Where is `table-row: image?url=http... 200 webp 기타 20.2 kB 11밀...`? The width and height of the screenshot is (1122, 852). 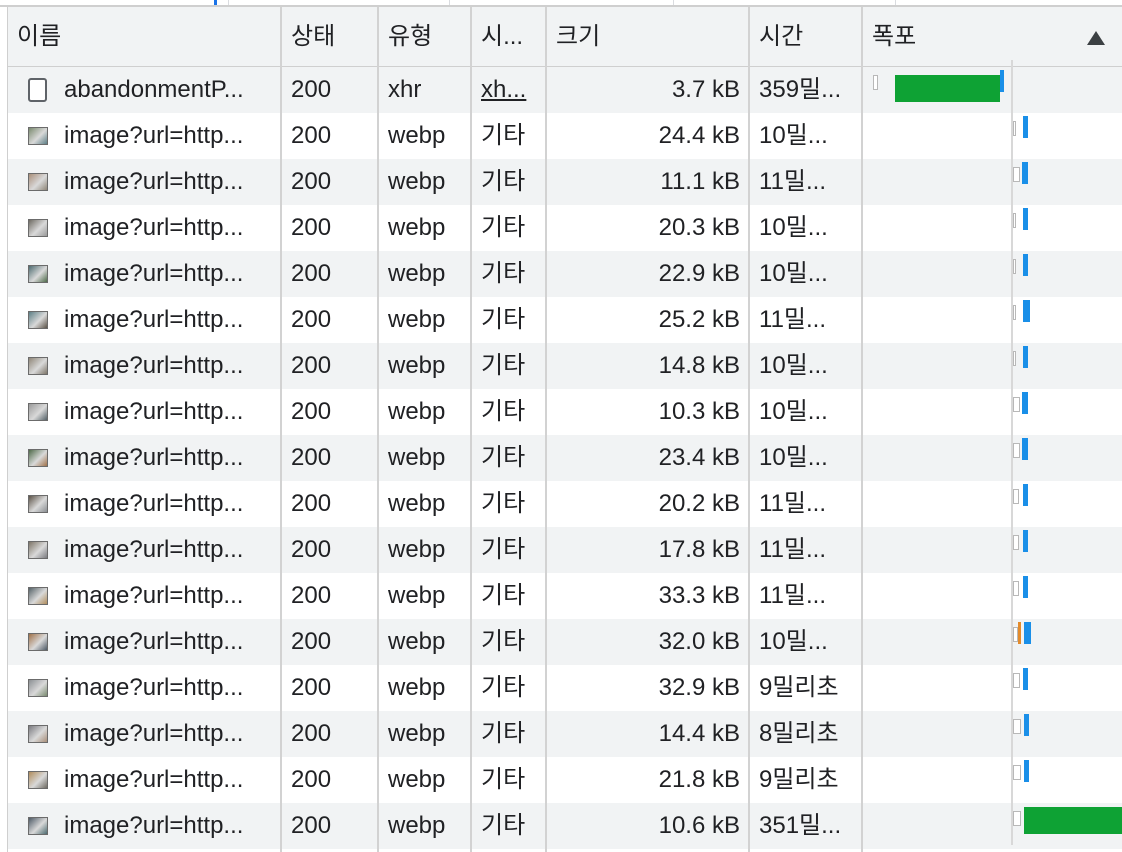 table-row: image?url=http... 200 webp 기타 20.2 kB 11밀... is located at coordinates (565, 504).